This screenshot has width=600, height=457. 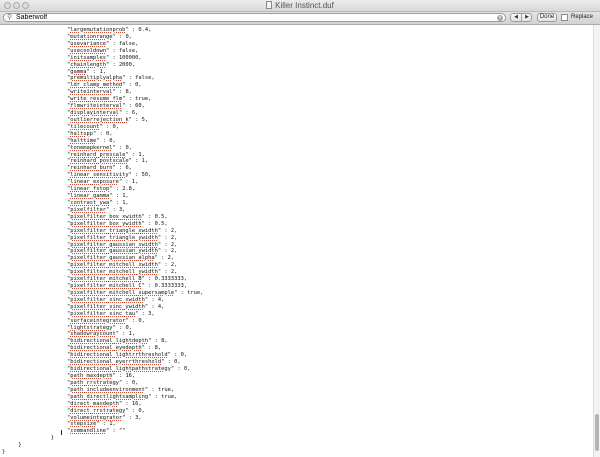 What do you see at coordinates (527, 17) in the screenshot?
I see `find-next-button: ▶` at bounding box center [527, 17].